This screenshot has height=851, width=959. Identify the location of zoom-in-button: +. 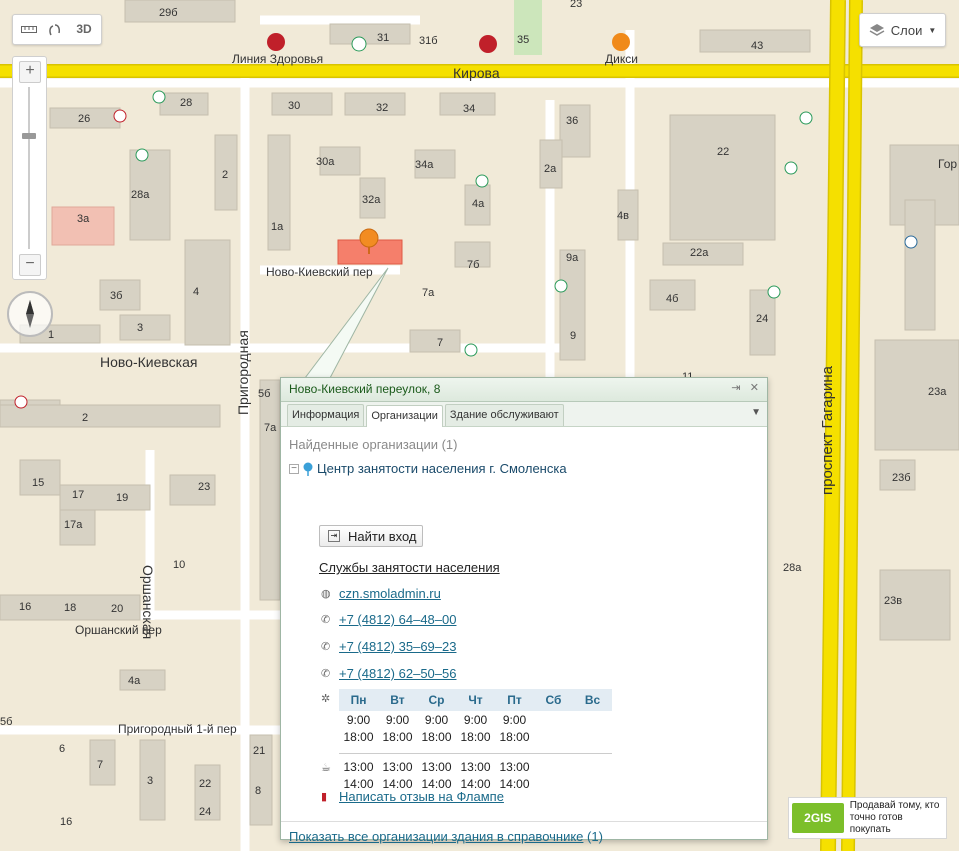
(30, 72).